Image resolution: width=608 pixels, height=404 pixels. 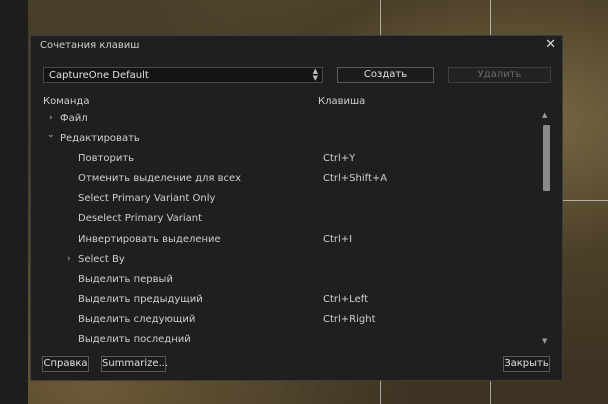 I want to click on command-label: Редактировать, so click(x=100, y=138).